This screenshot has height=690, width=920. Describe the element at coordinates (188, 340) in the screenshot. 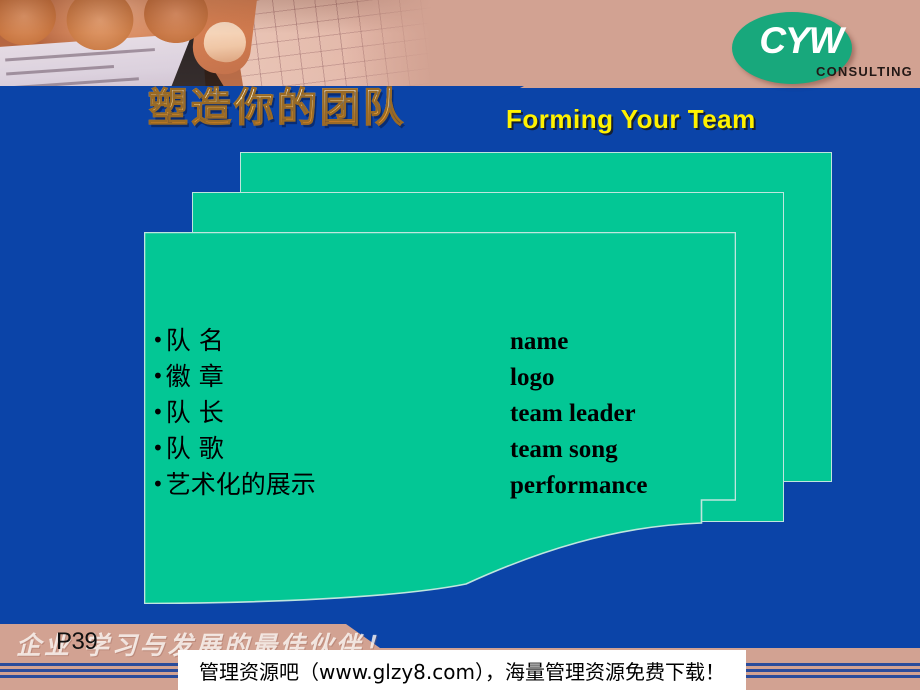

I see `list-item-label-chinese: •队 名` at that location.